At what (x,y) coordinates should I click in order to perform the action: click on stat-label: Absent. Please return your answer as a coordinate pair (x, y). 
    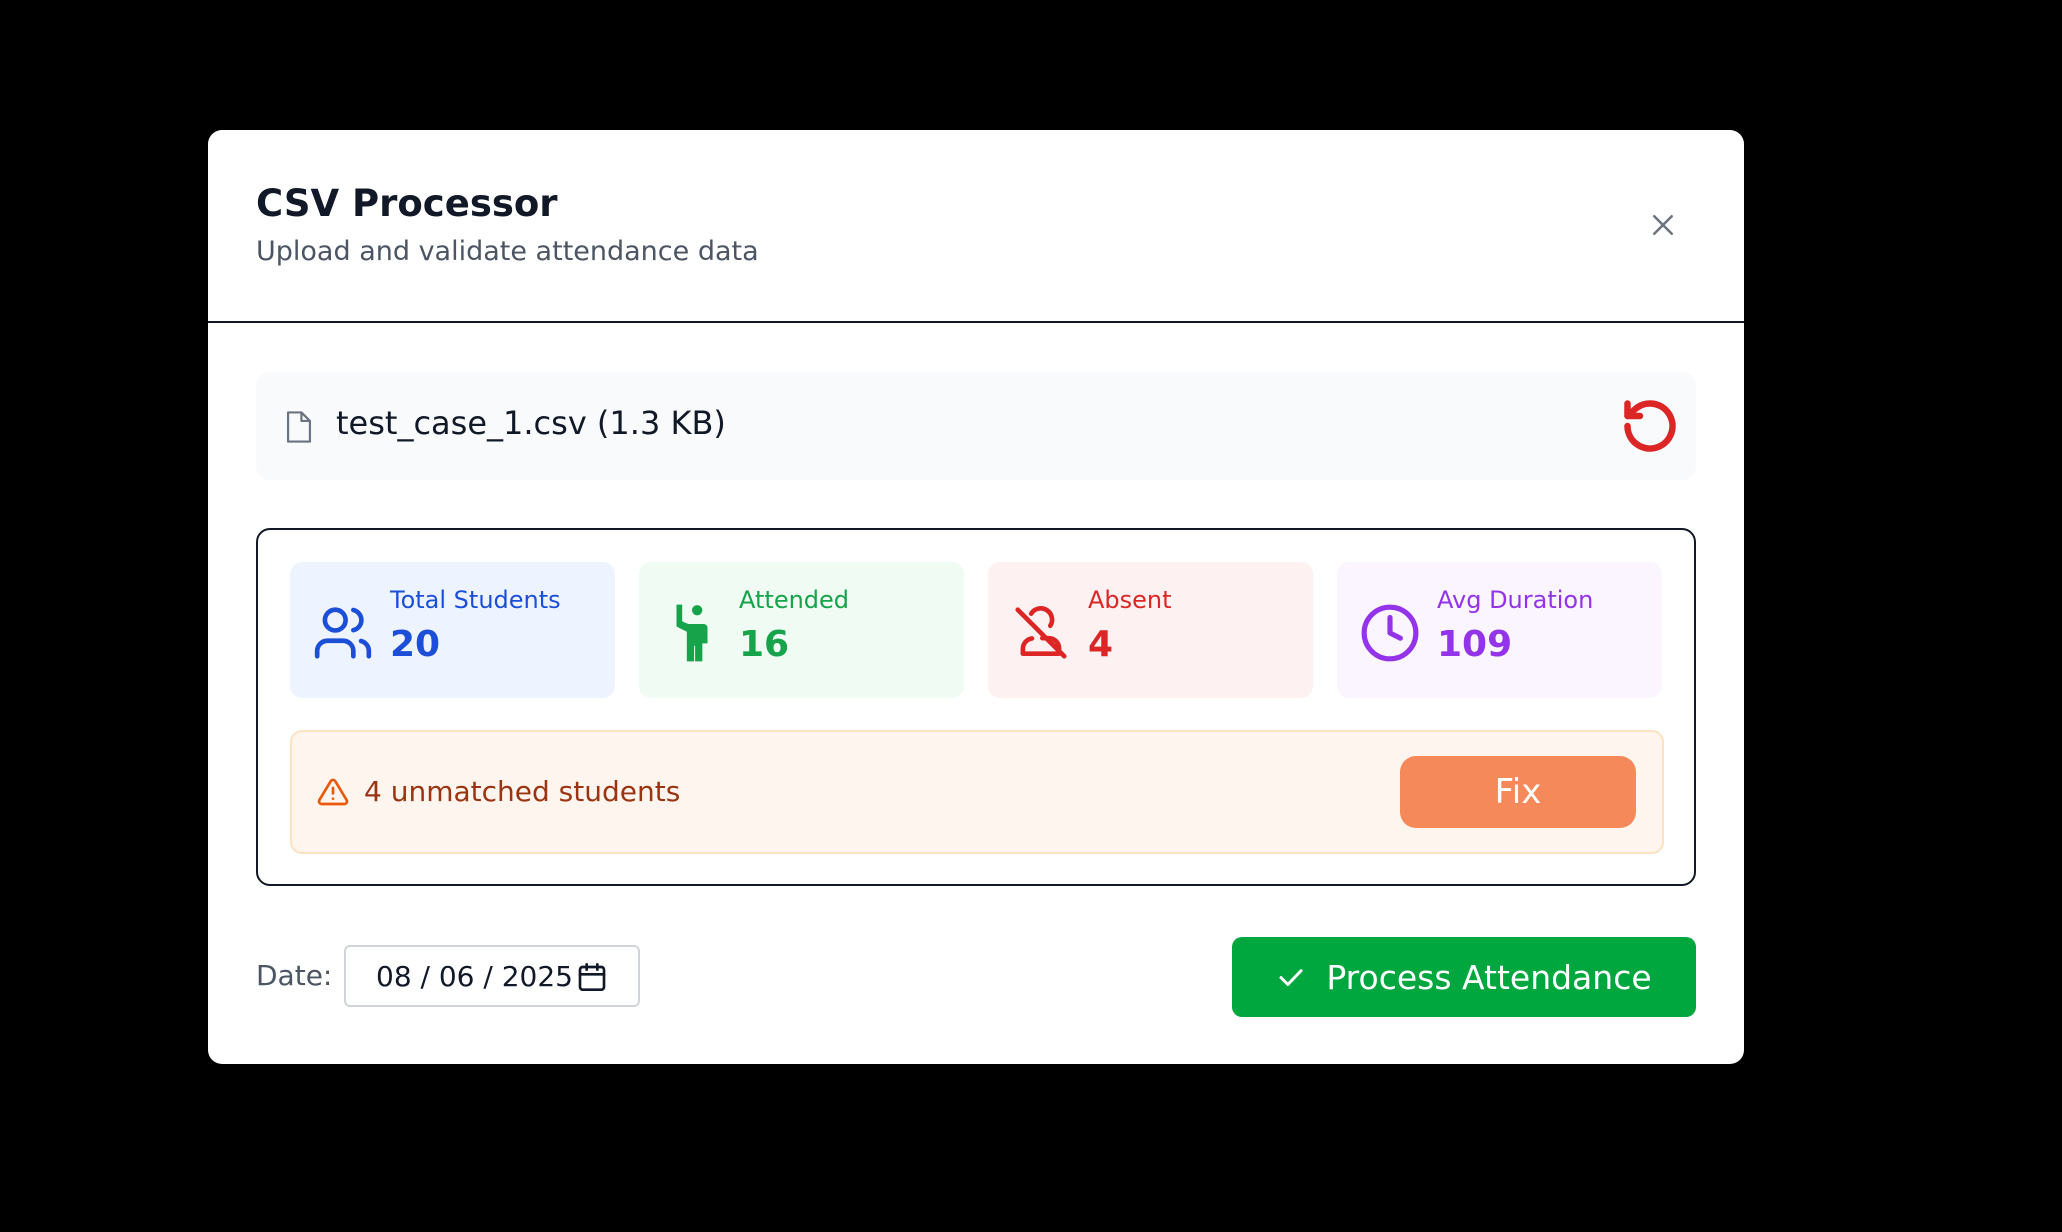
    Looking at the image, I should click on (1130, 600).